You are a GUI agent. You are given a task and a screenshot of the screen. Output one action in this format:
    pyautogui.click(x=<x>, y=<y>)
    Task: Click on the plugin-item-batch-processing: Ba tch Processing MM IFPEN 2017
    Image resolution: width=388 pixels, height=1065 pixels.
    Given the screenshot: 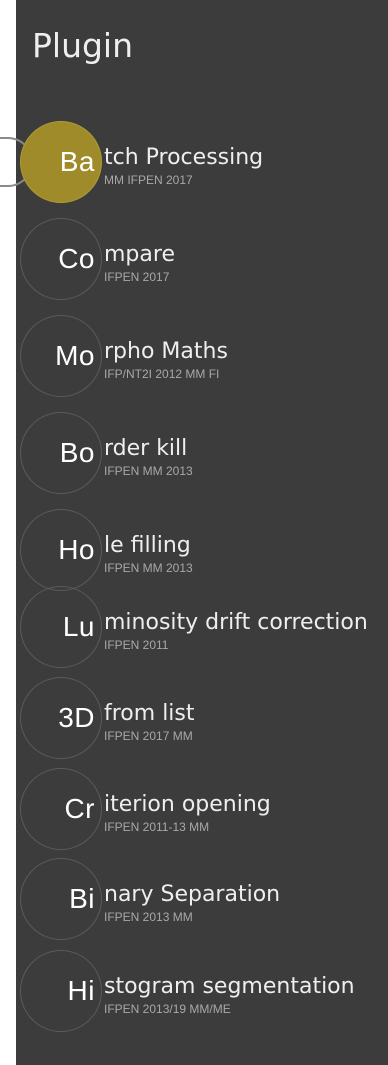 What is the action you would take?
    pyautogui.click(x=202, y=164)
    